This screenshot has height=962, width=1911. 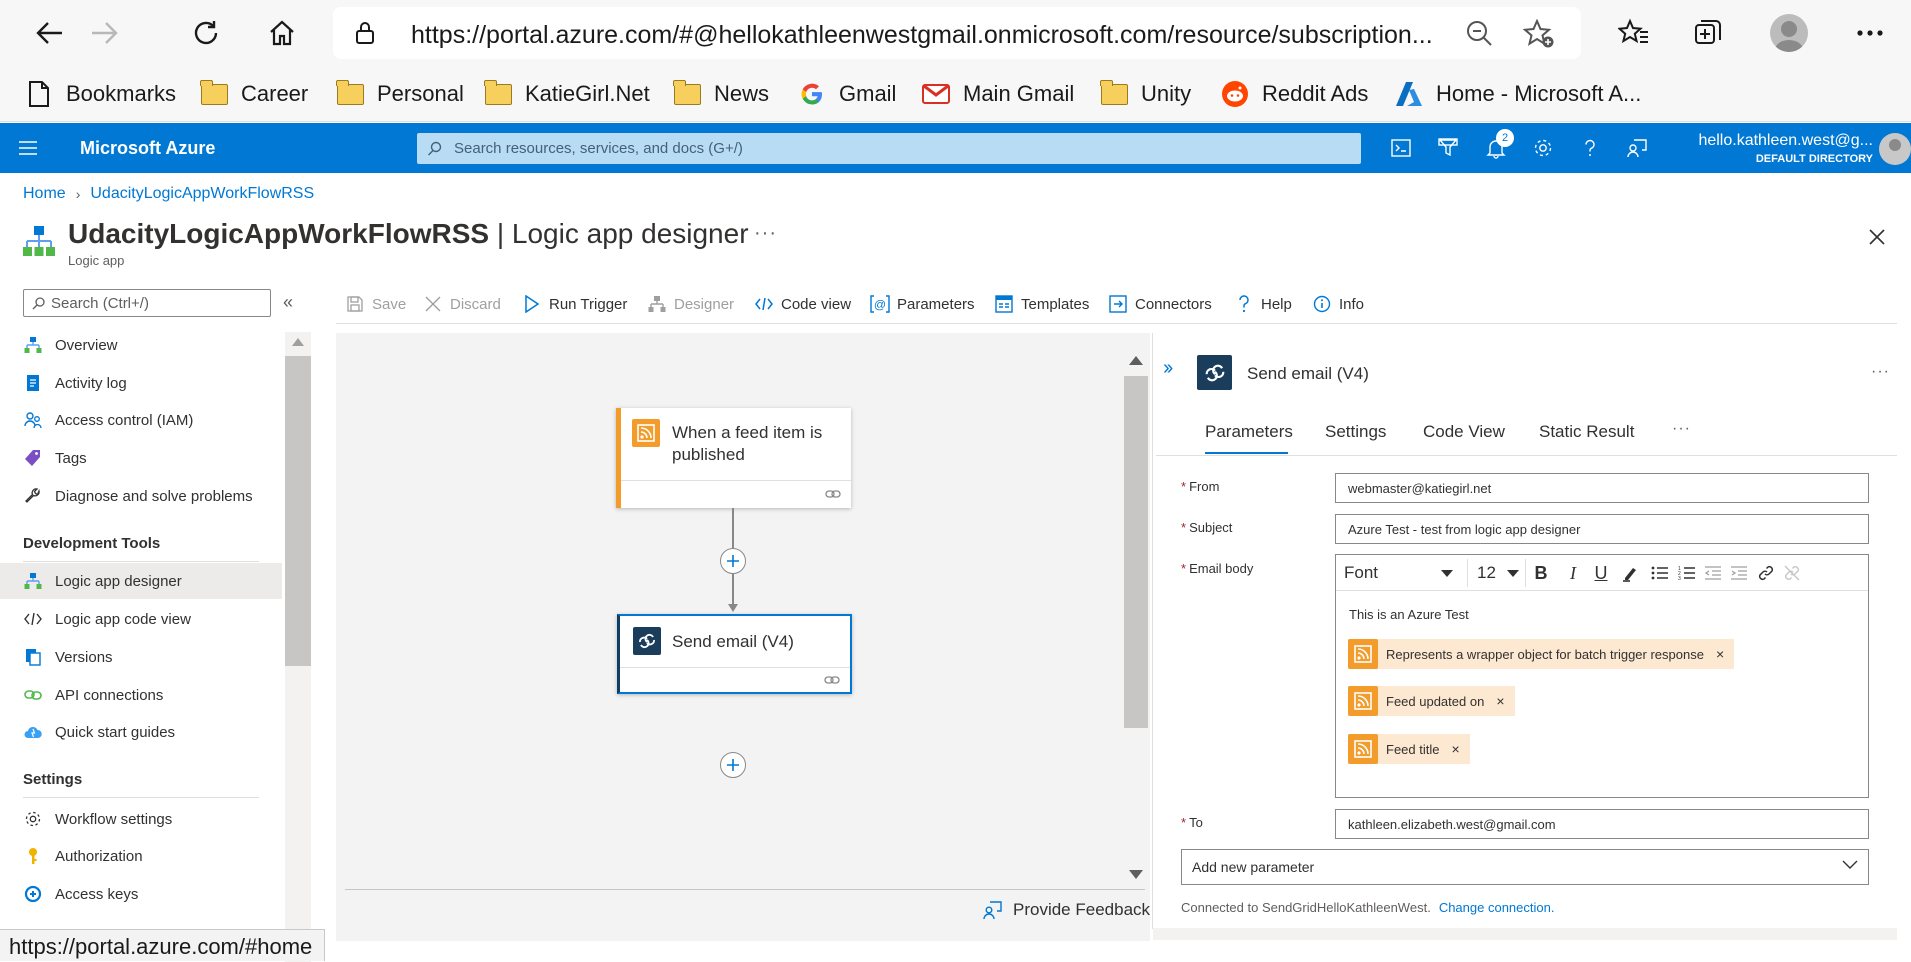 I want to click on settings-gear-icon, so click(x=1543, y=148).